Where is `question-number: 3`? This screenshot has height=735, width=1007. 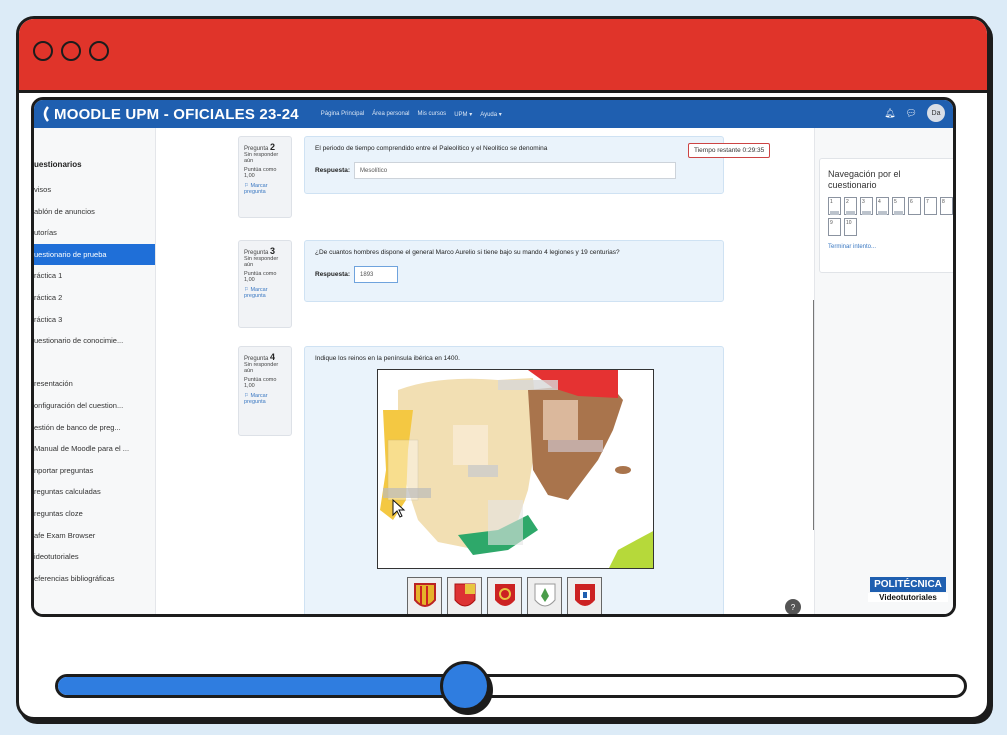 question-number: 3 is located at coordinates (273, 251).